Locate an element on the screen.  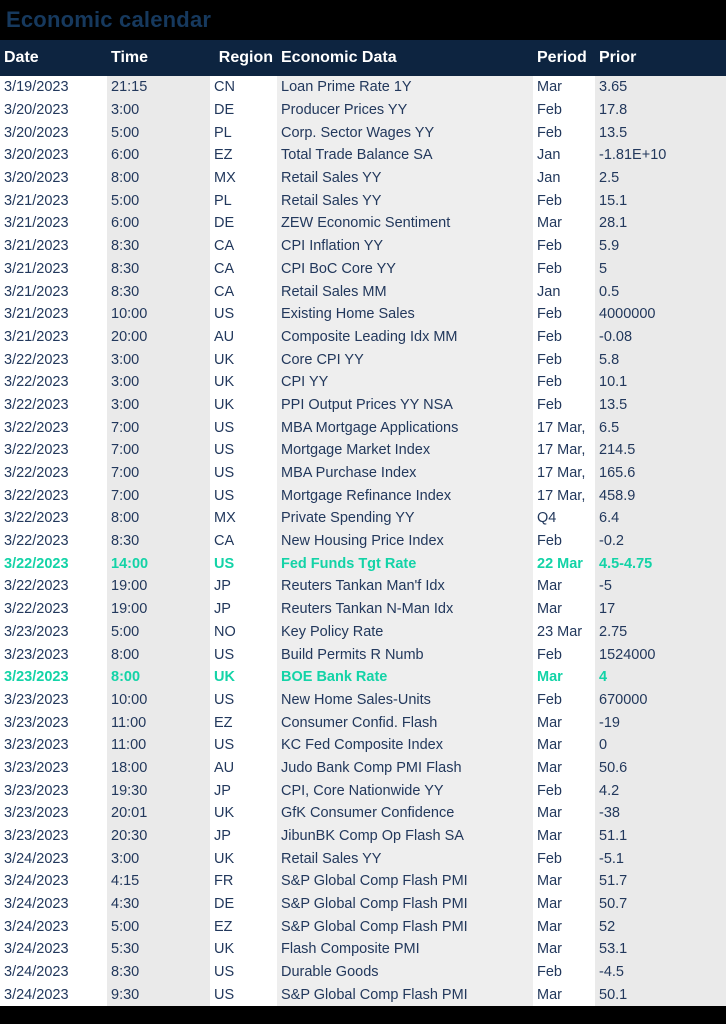
cell-prior: 17 is located at coordinates (660, 609).